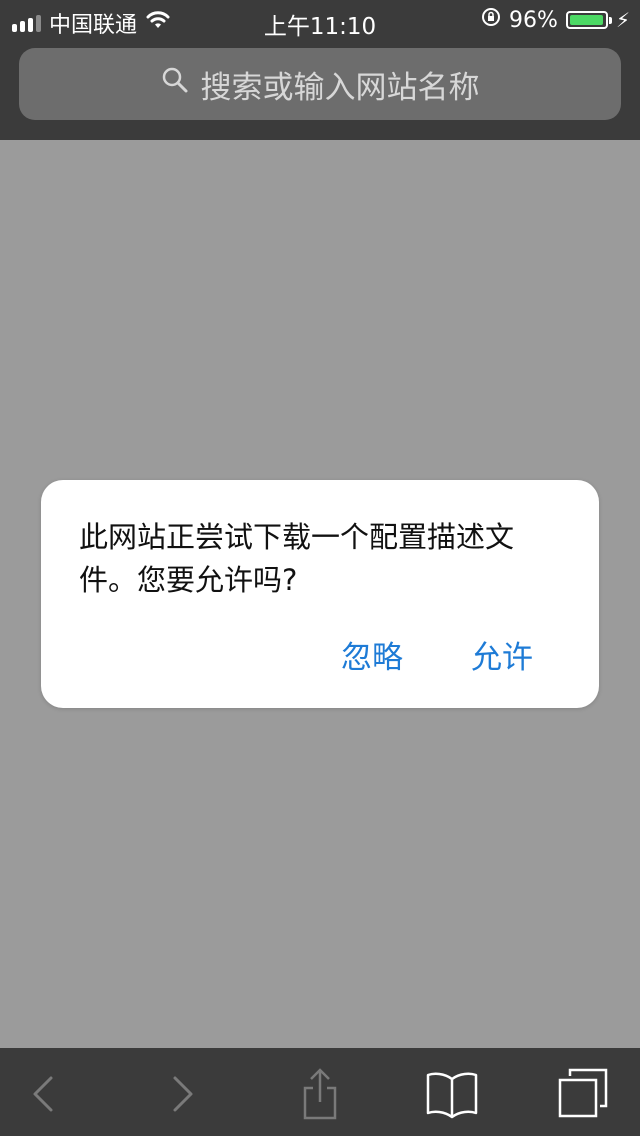  I want to click on ignore-button: 忽略, so click(372, 654).